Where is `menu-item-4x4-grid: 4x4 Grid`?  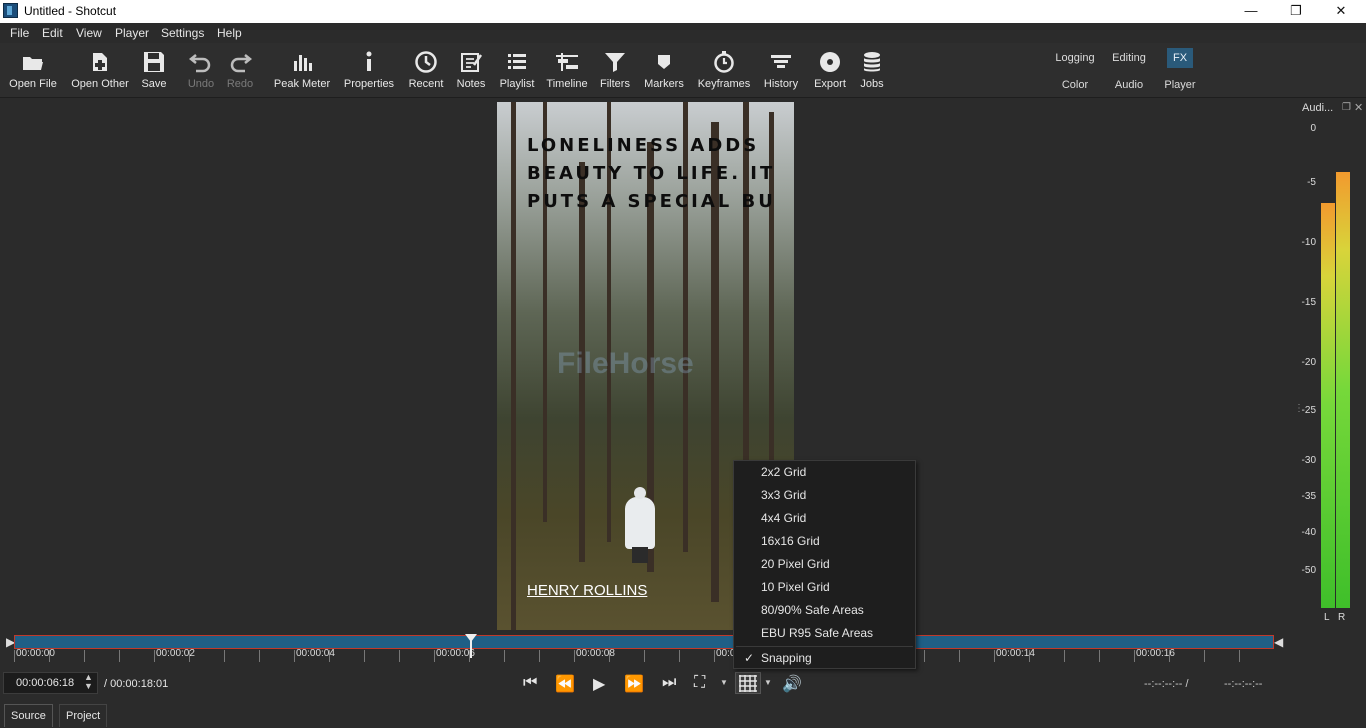
menu-item-4x4-grid: 4x4 Grid is located at coordinates (783, 518).